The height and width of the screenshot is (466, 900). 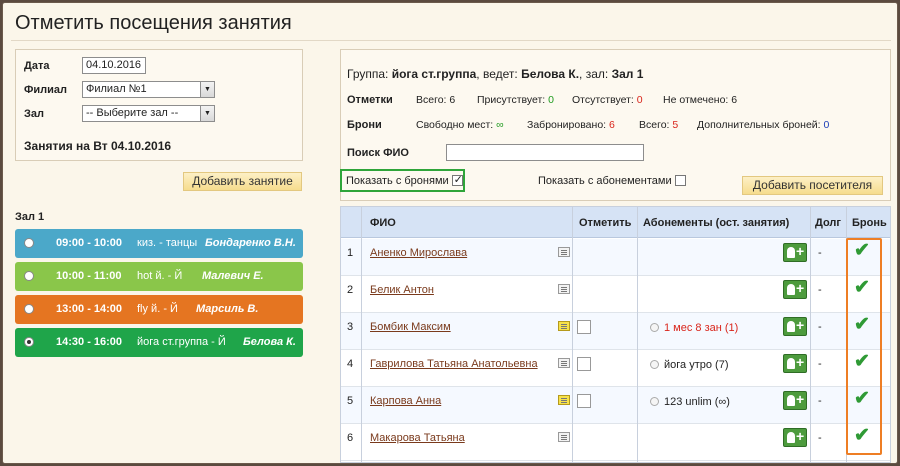 I want to click on slot-time: 13:00 - 14:00, so click(x=89, y=309).